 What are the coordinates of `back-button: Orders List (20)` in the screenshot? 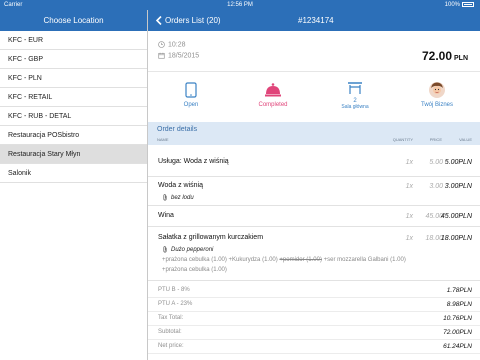 It's located at (188, 20).